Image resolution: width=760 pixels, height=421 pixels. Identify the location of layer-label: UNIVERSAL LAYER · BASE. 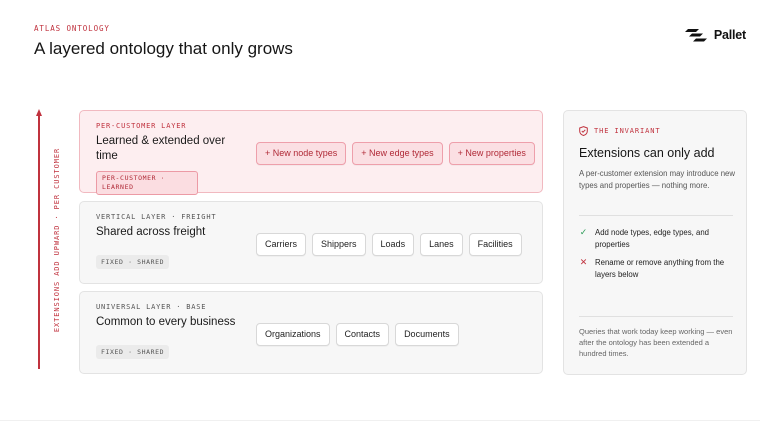
(151, 307).